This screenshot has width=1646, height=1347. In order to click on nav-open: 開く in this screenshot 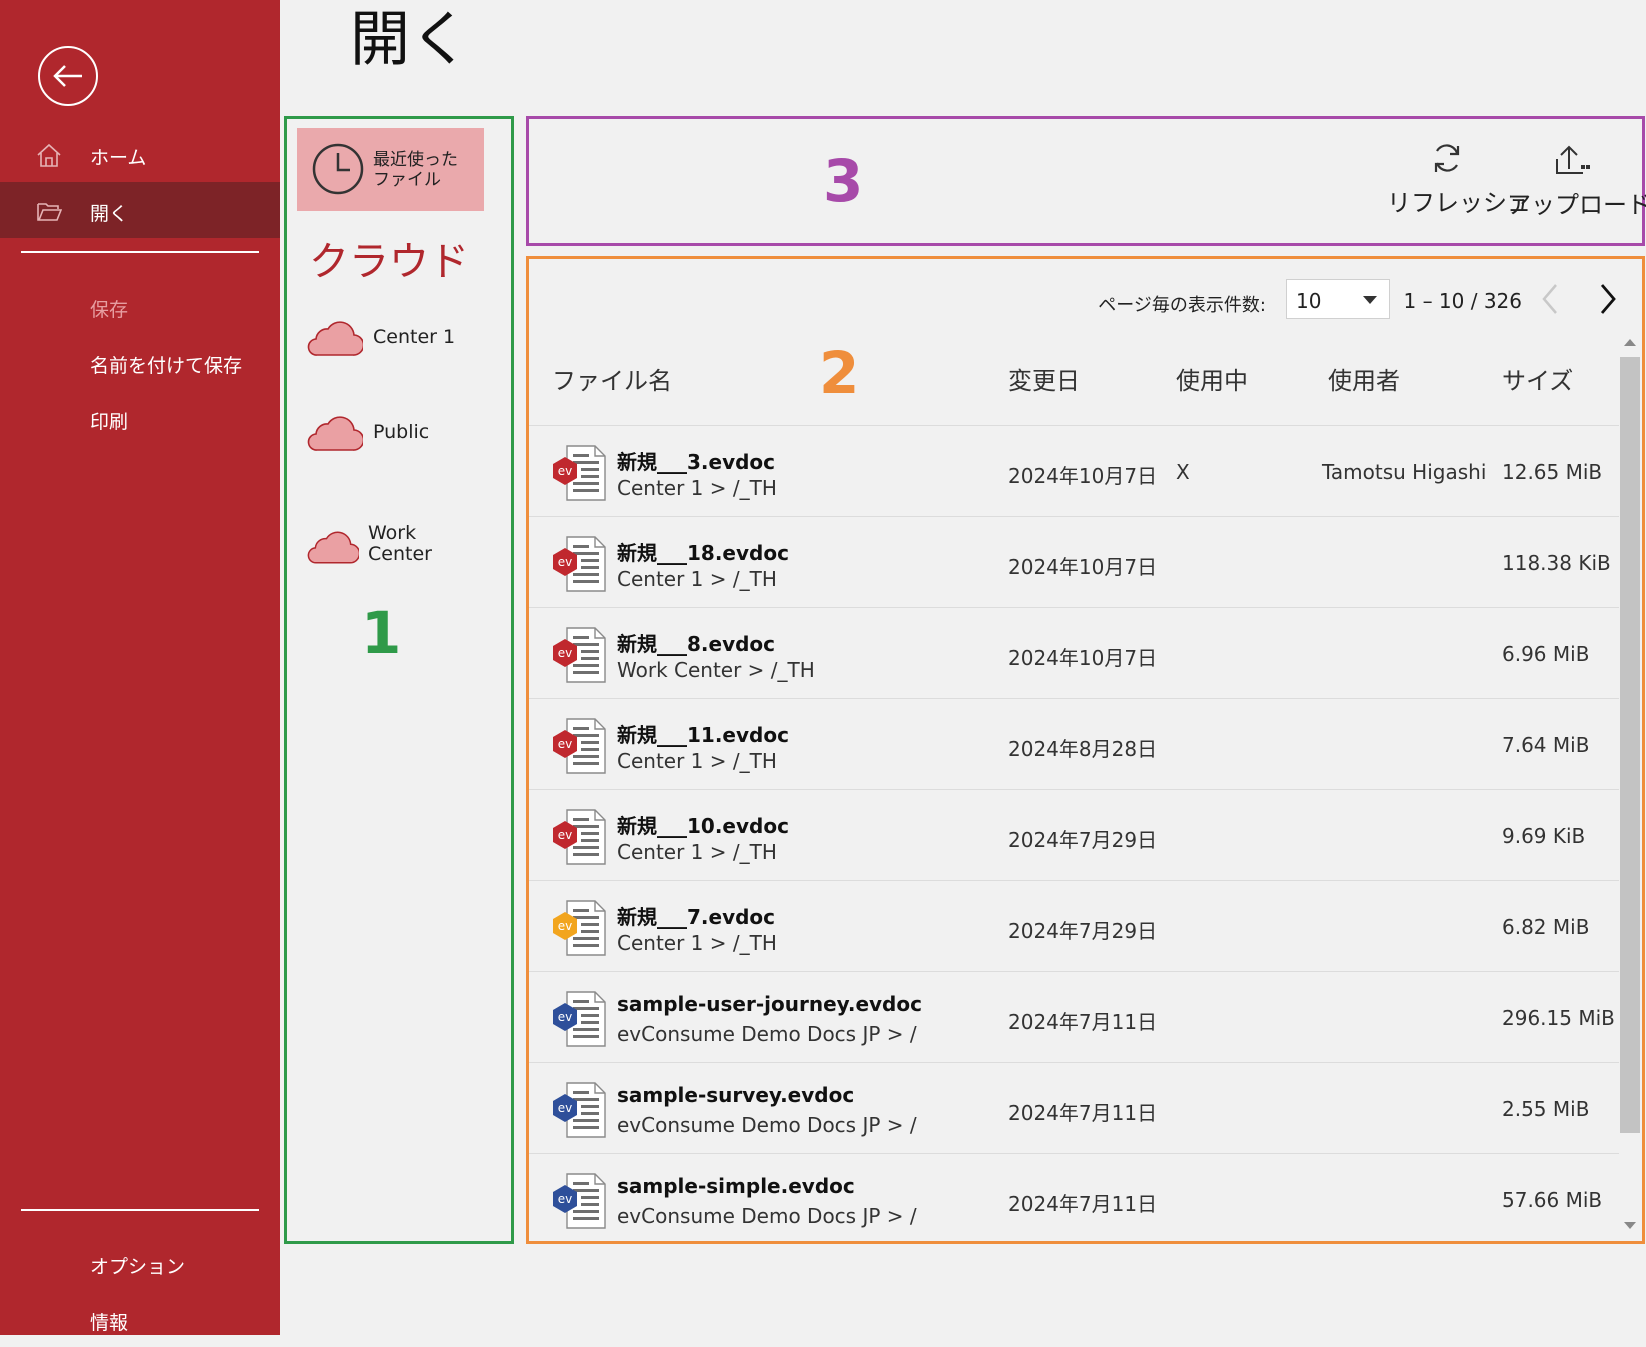, I will do `click(140, 210)`.